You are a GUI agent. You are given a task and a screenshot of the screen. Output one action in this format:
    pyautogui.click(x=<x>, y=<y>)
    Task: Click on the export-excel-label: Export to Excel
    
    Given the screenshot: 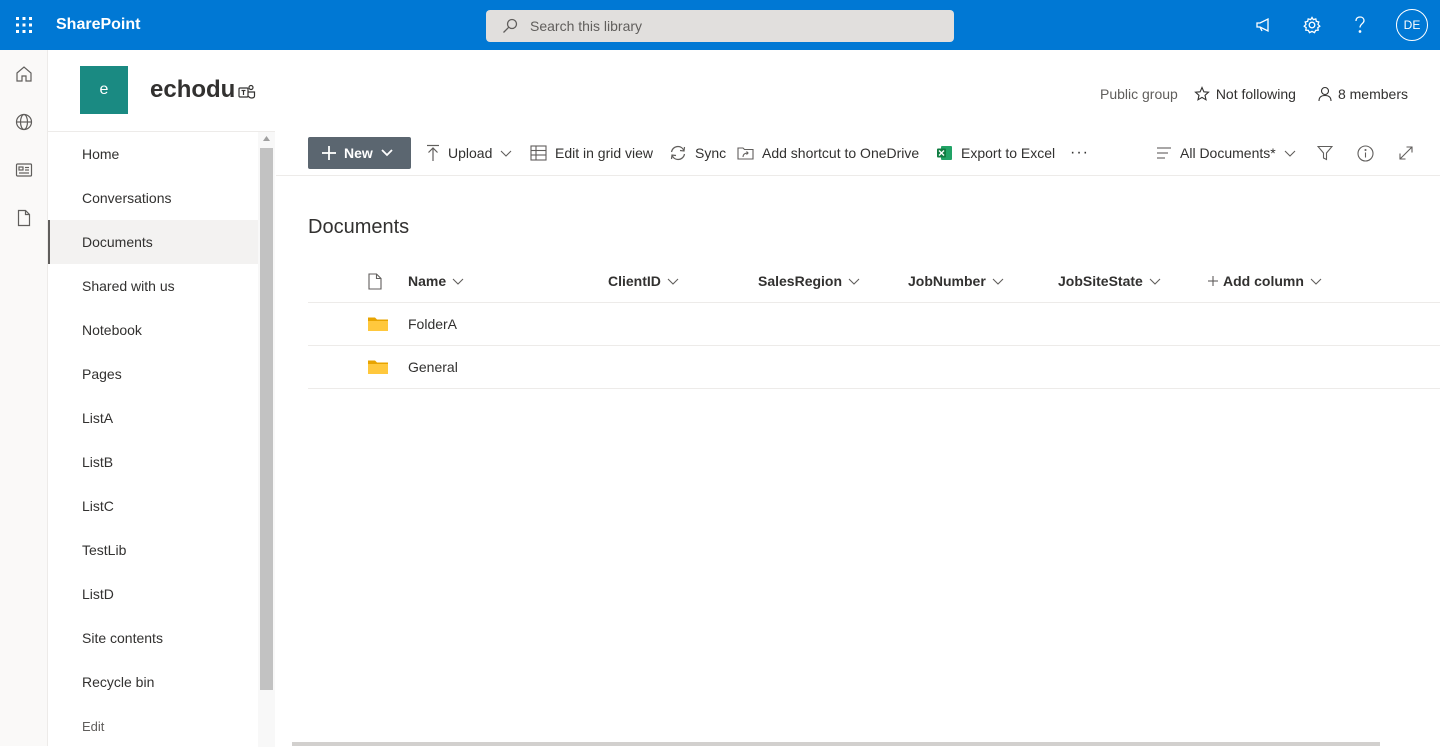 What is the action you would take?
    pyautogui.click(x=1008, y=153)
    